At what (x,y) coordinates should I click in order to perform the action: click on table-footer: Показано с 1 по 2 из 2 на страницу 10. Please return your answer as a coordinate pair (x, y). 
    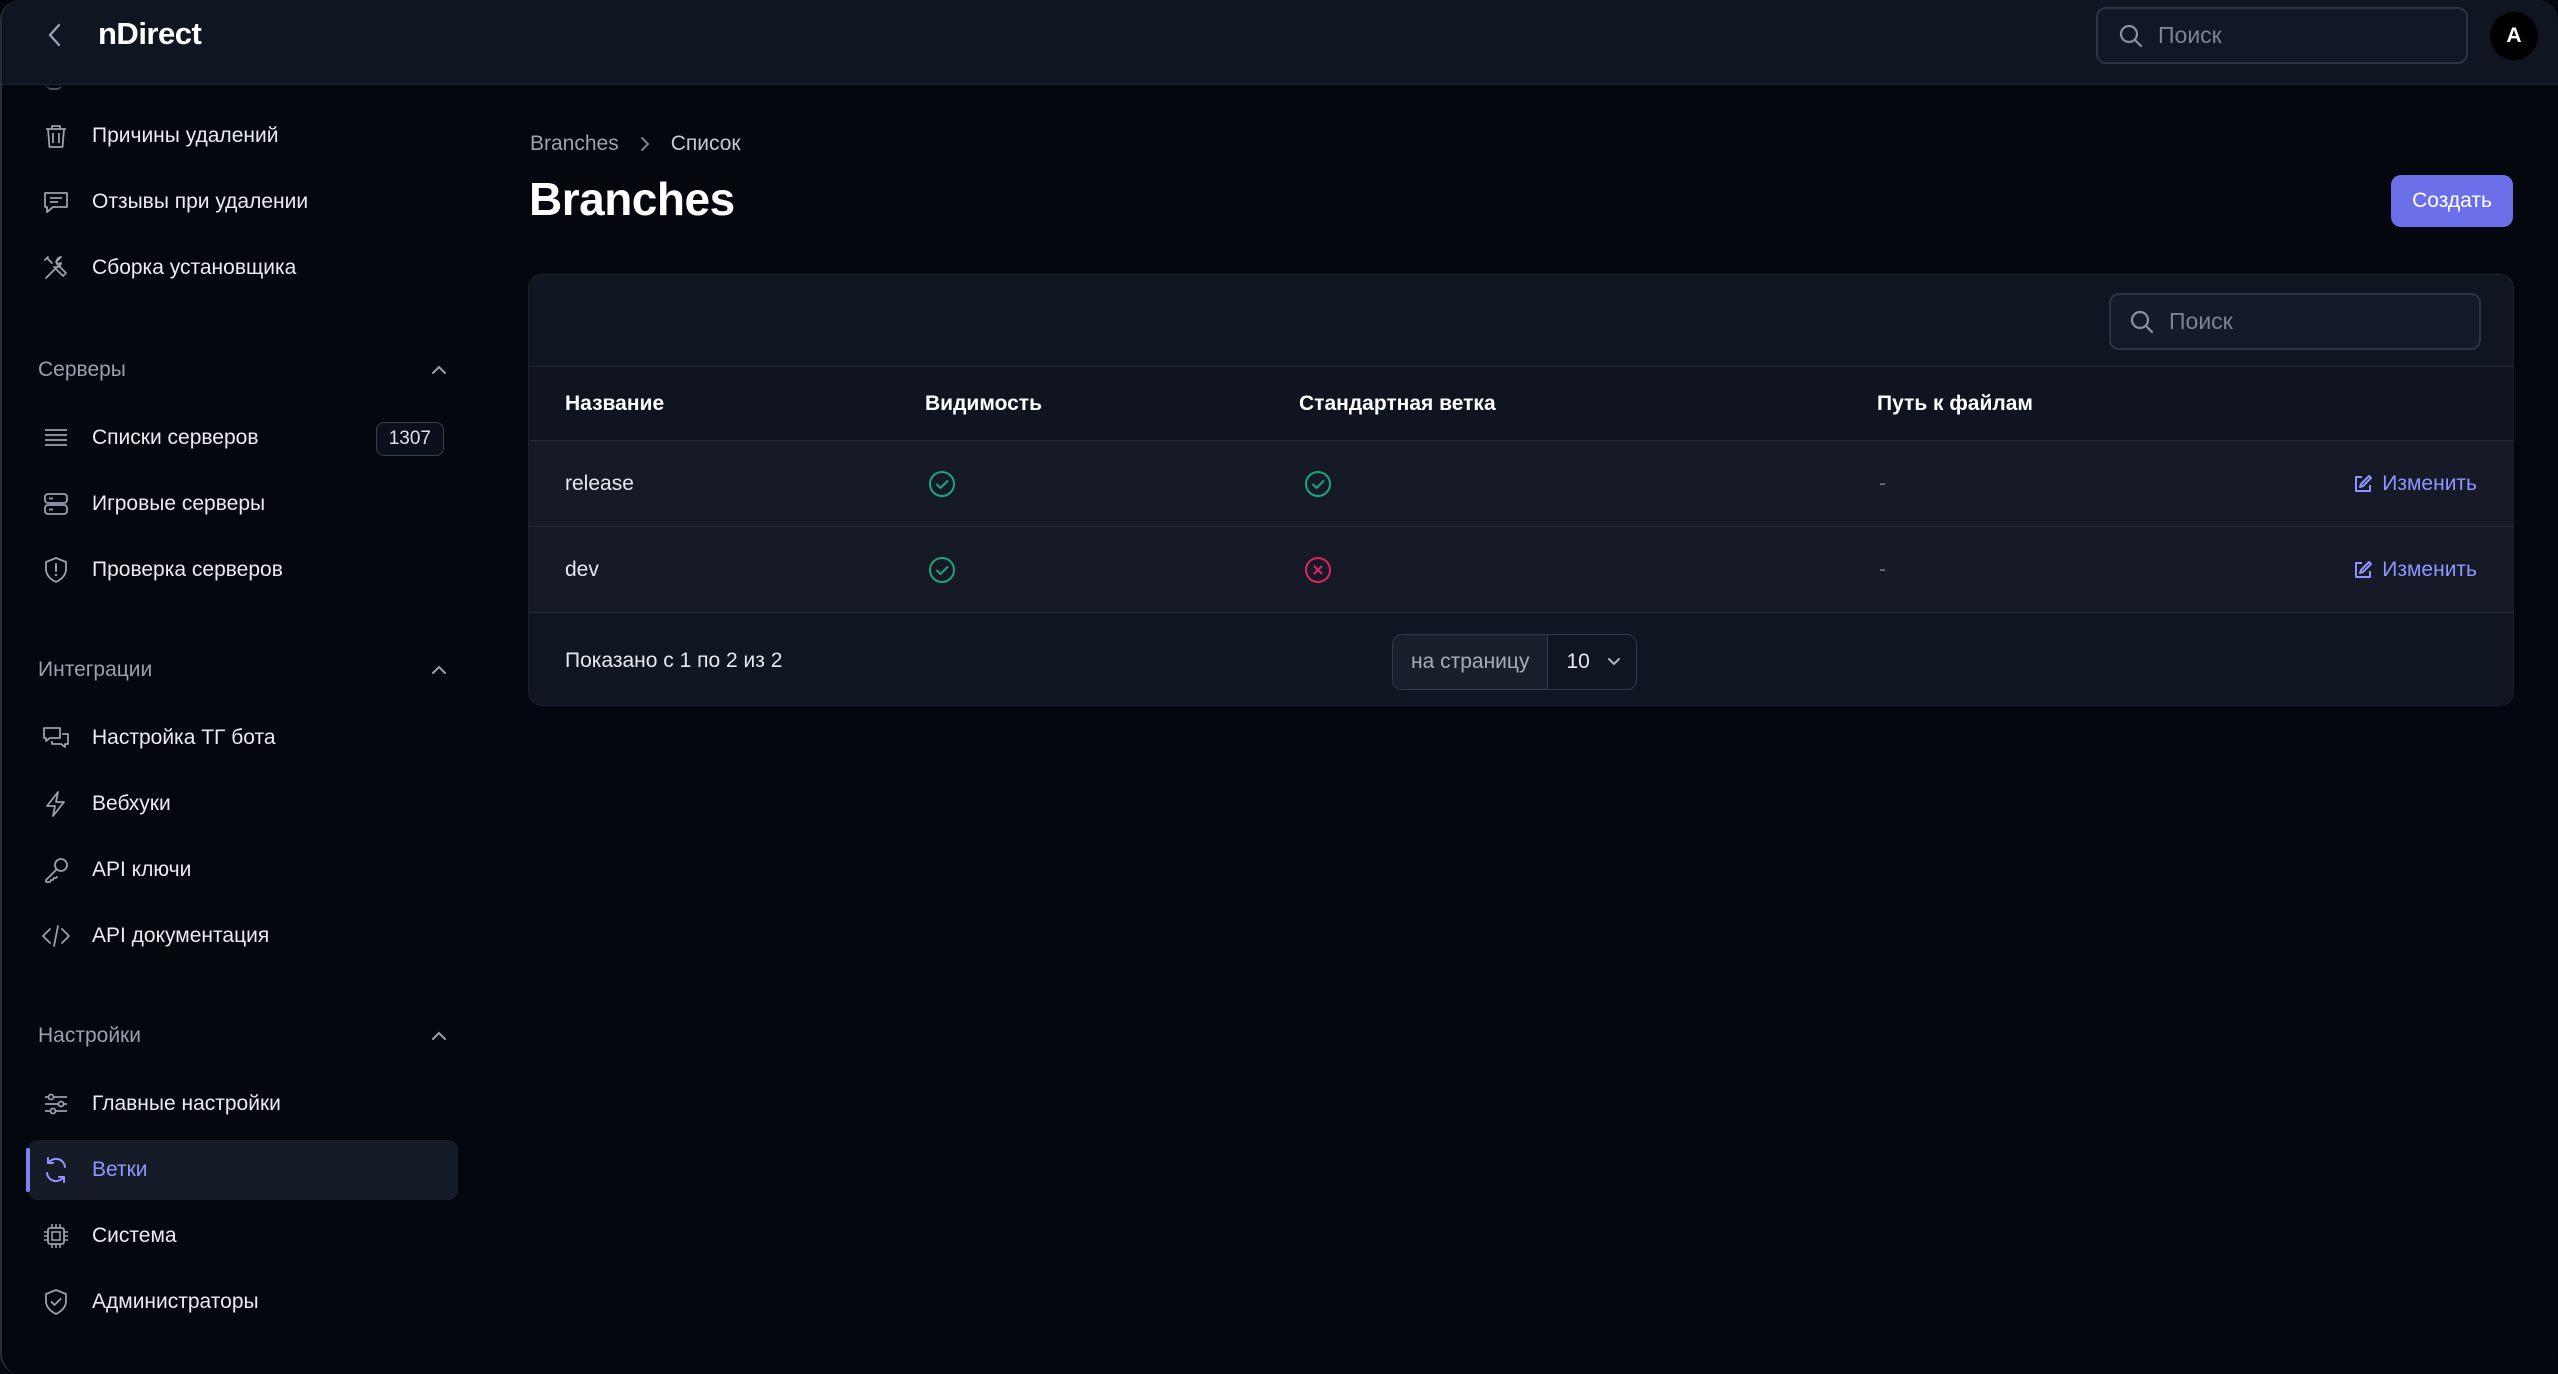
    Looking at the image, I should click on (1521, 660).